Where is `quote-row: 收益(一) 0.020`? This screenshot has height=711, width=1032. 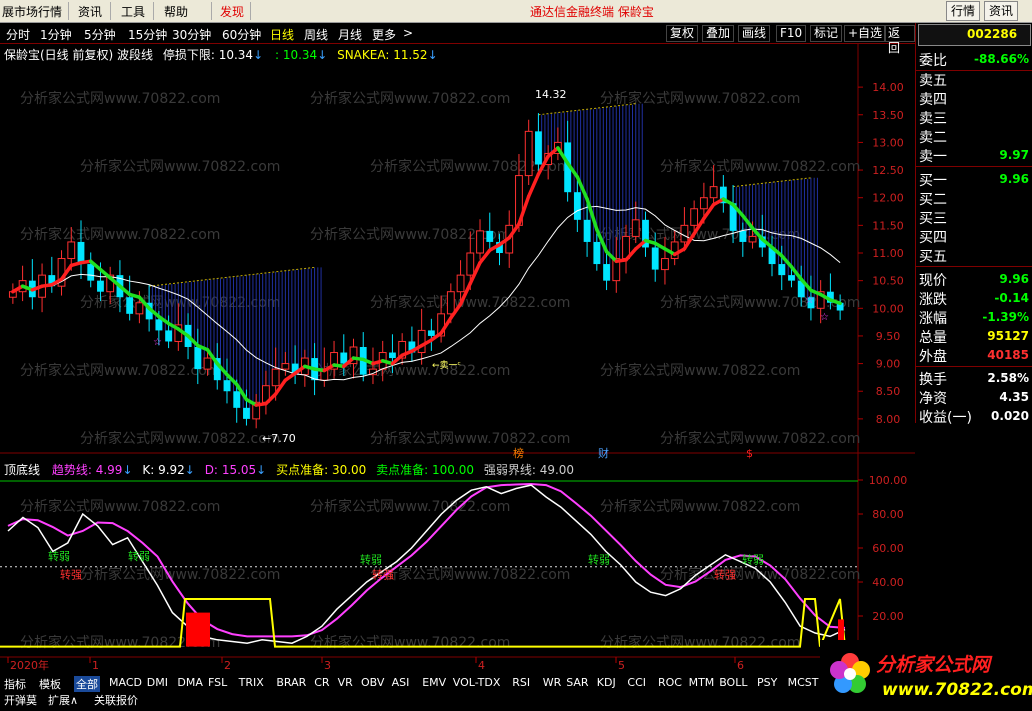
quote-row: 收益(一) 0.020 is located at coordinates (974, 416).